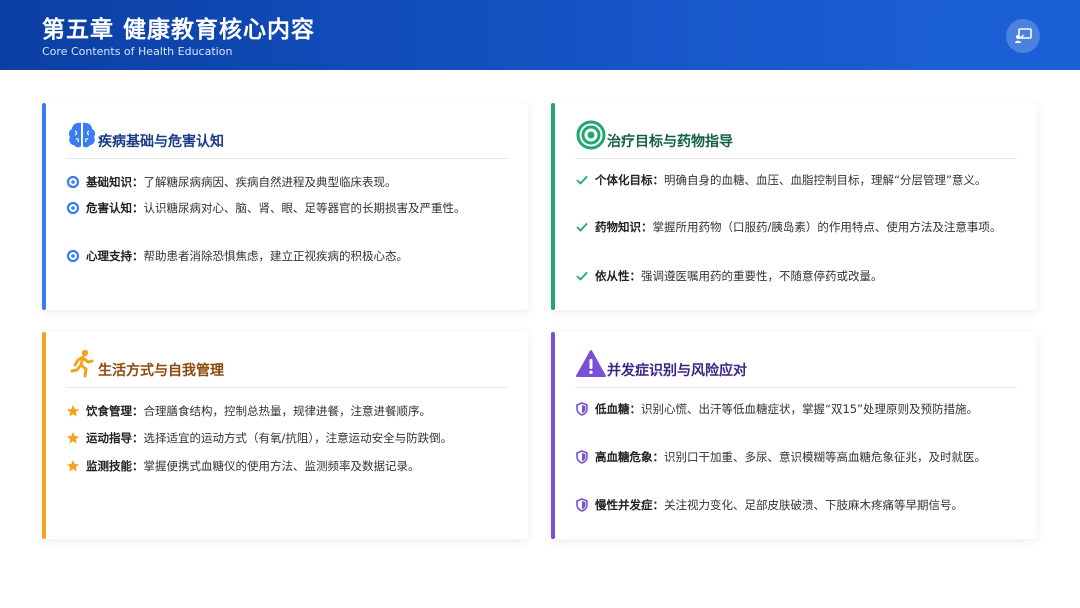  I want to click on presentation-button, so click(1023, 36).